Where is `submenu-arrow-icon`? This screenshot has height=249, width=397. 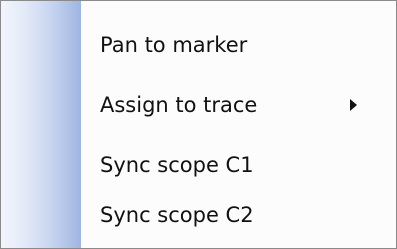
submenu-arrow-icon is located at coordinates (353, 105).